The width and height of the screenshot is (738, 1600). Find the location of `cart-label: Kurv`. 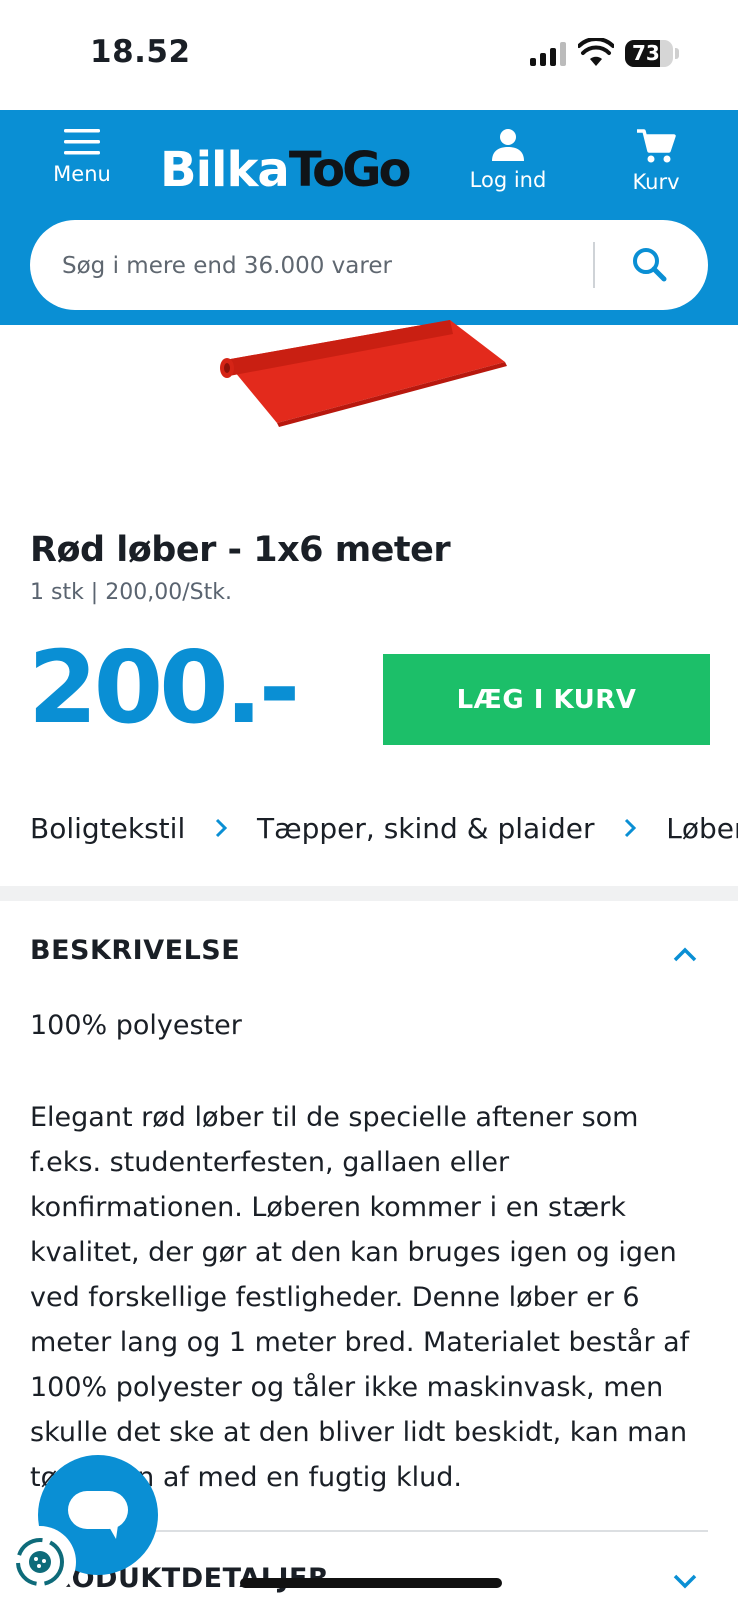

cart-label: Kurv is located at coordinates (656, 182).